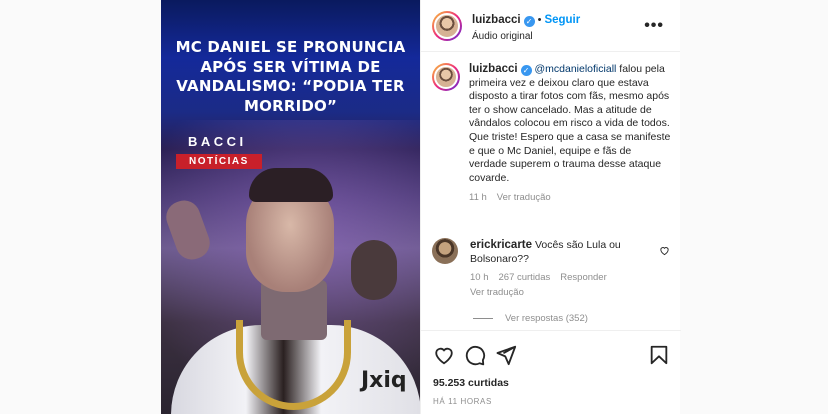 This screenshot has width=828, height=414. Describe the element at coordinates (219, 161) in the screenshot. I see `media-tag: NOTÍCIAS` at that location.